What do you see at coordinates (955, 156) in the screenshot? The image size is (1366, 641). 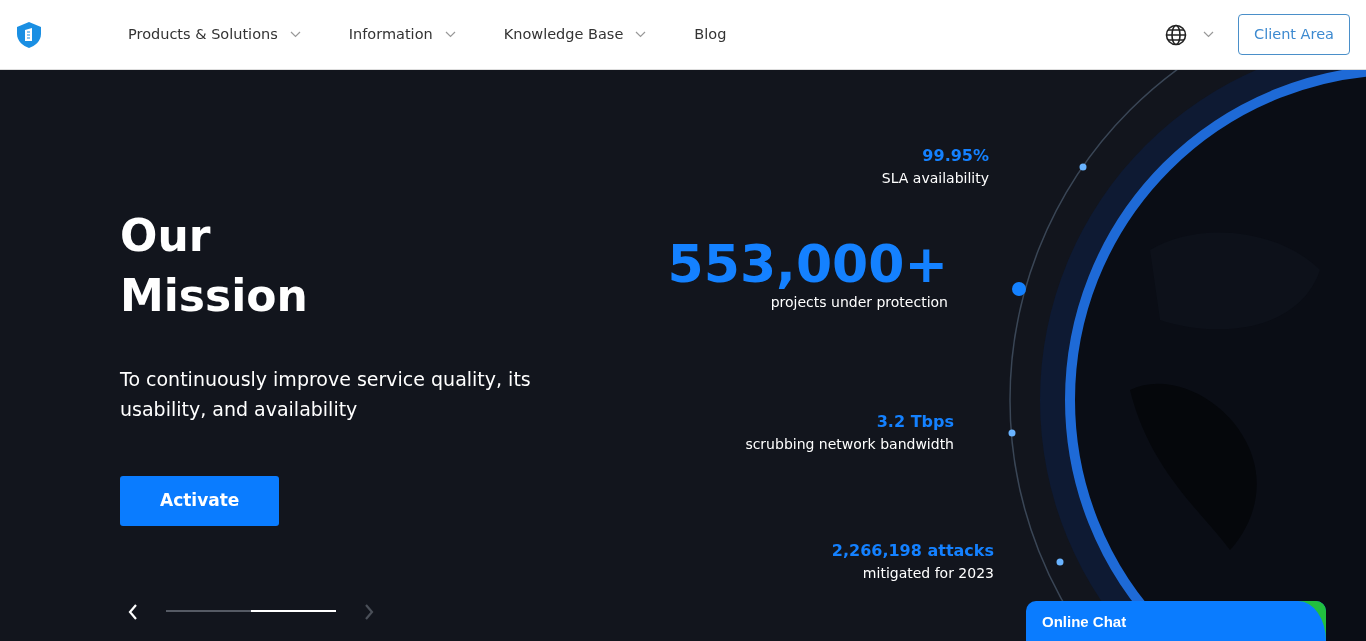 I see `stat-value: 99.95%` at bounding box center [955, 156].